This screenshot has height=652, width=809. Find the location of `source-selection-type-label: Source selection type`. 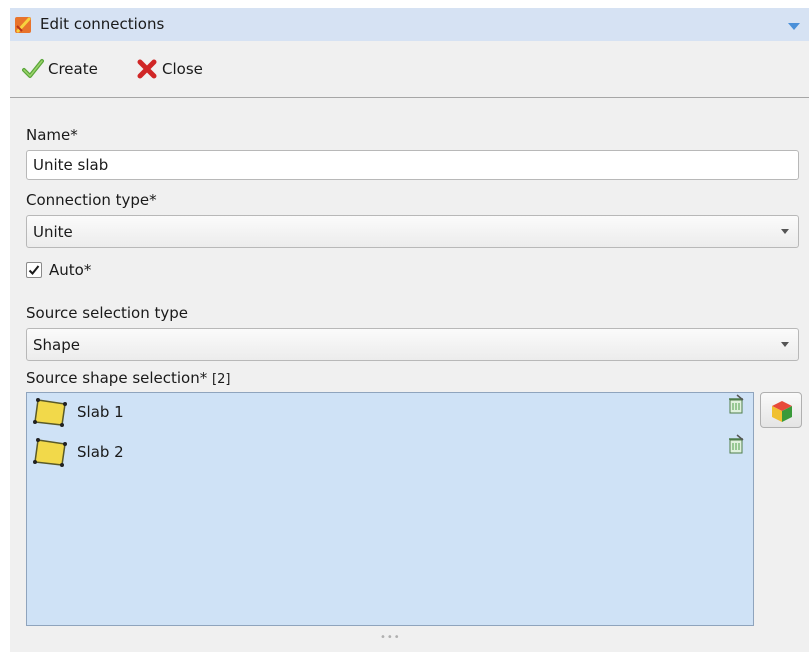

source-selection-type-label: Source selection type is located at coordinates (107, 313).